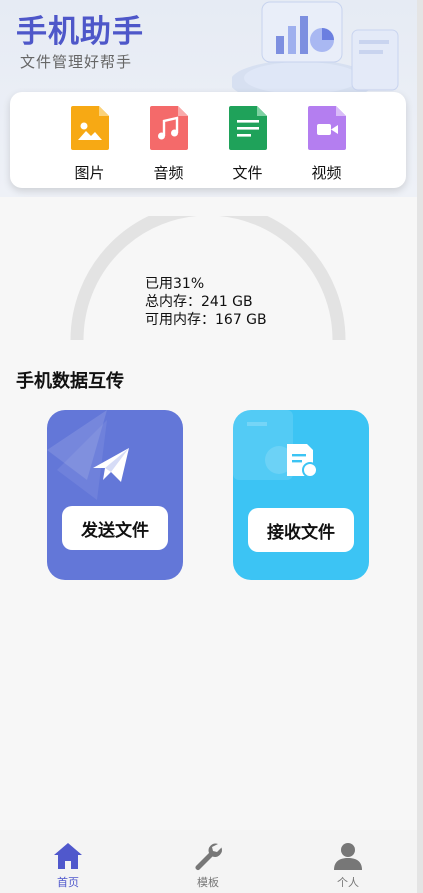 This screenshot has width=423, height=893. Describe the element at coordinates (348, 882) in the screenshot. I see `tab-label: 个人` at that location.